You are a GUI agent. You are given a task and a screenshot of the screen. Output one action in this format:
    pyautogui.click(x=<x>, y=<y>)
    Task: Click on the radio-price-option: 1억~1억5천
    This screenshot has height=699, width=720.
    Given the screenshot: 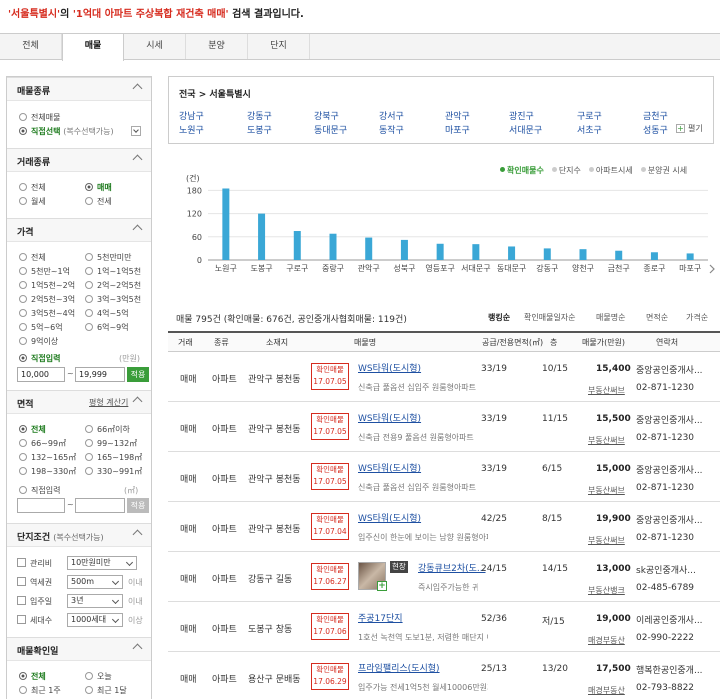 What is the action you would take?
    pyautogui.click(x=113, y=271)
    